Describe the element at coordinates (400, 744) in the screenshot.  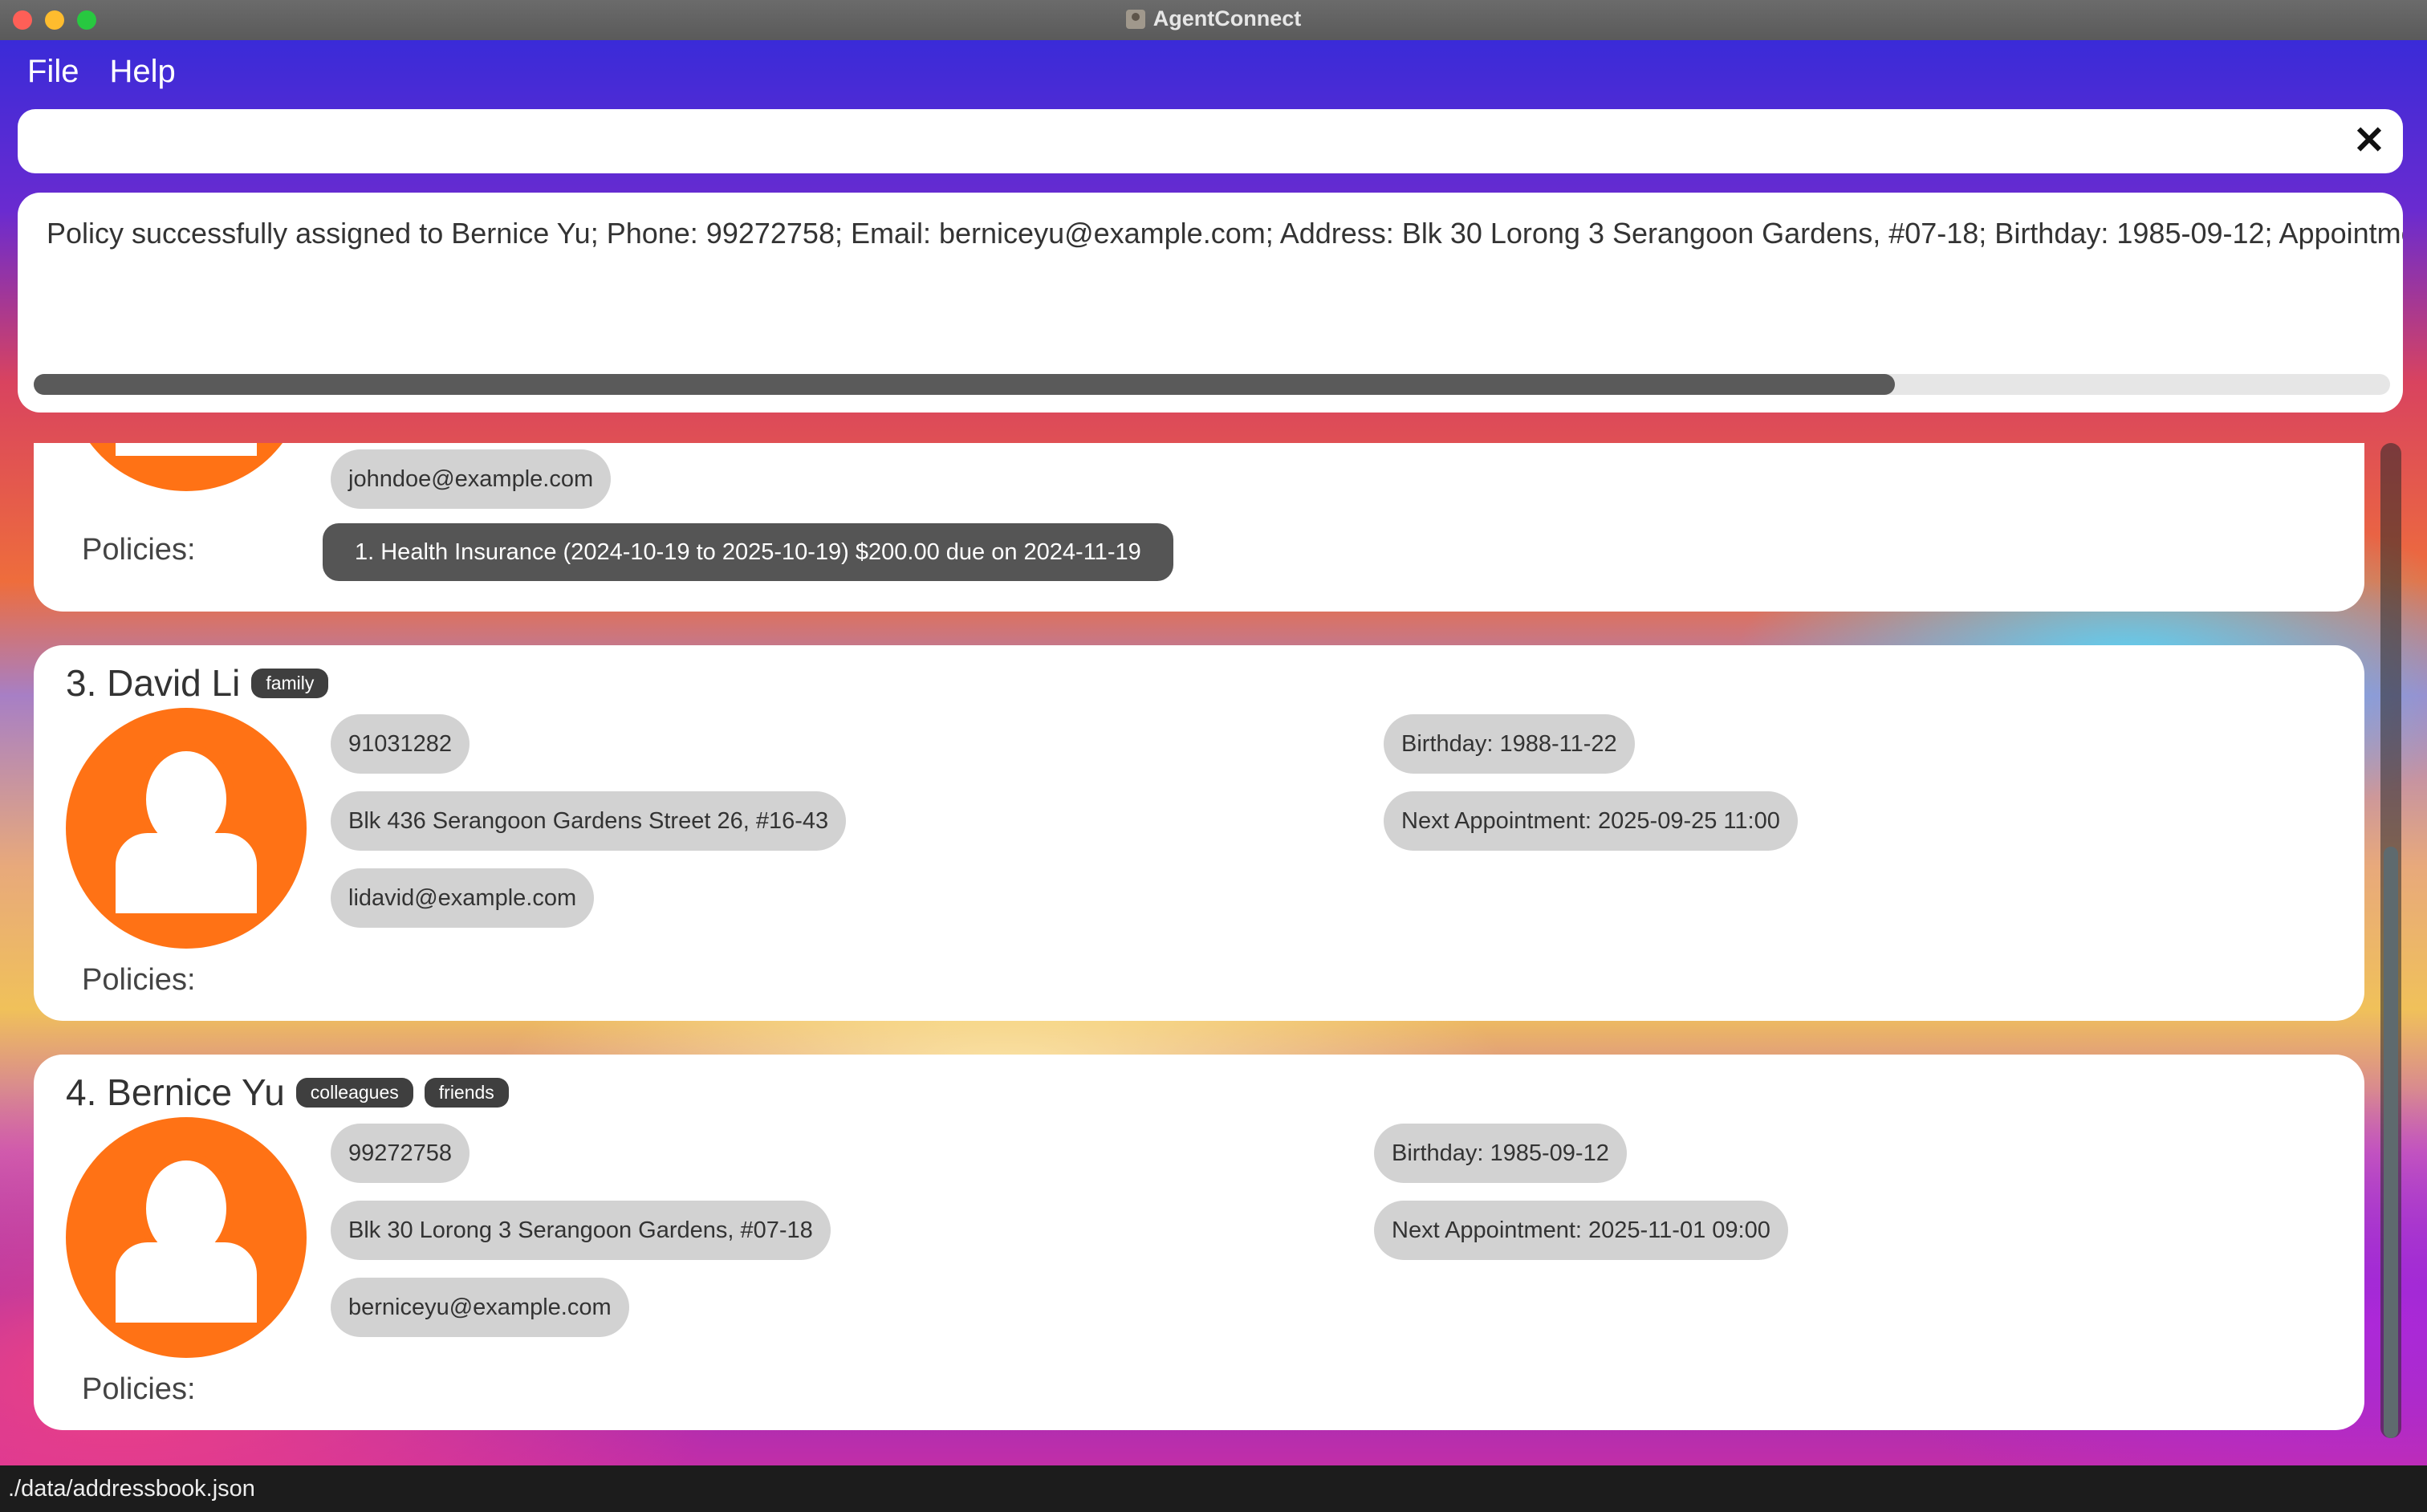
I see `phone-chip: 91031282` at that location.